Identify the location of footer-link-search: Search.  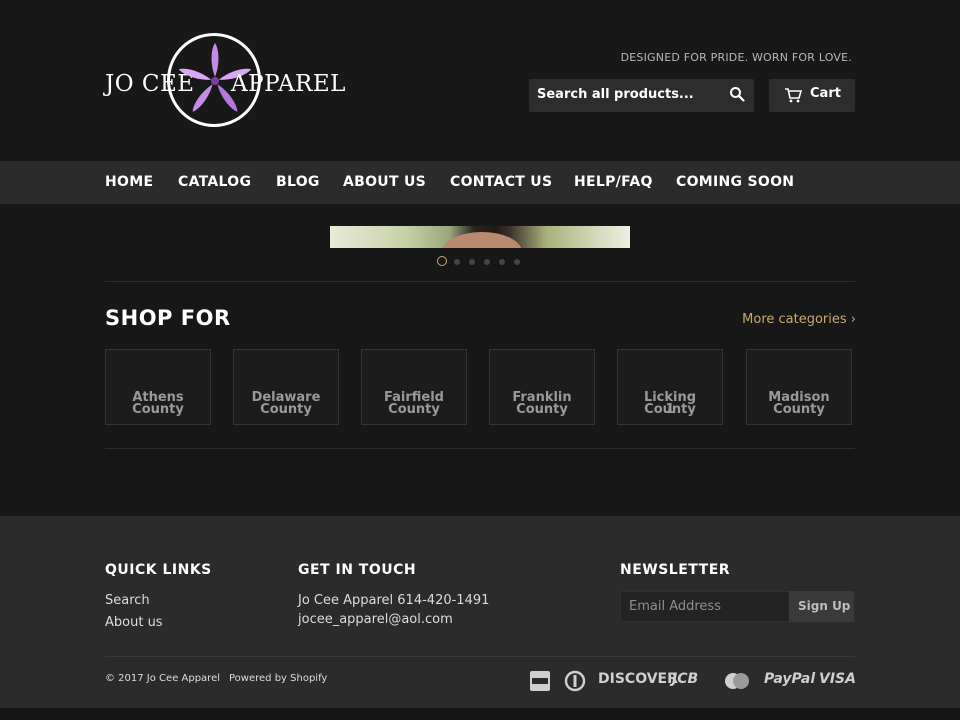
(127, 600).